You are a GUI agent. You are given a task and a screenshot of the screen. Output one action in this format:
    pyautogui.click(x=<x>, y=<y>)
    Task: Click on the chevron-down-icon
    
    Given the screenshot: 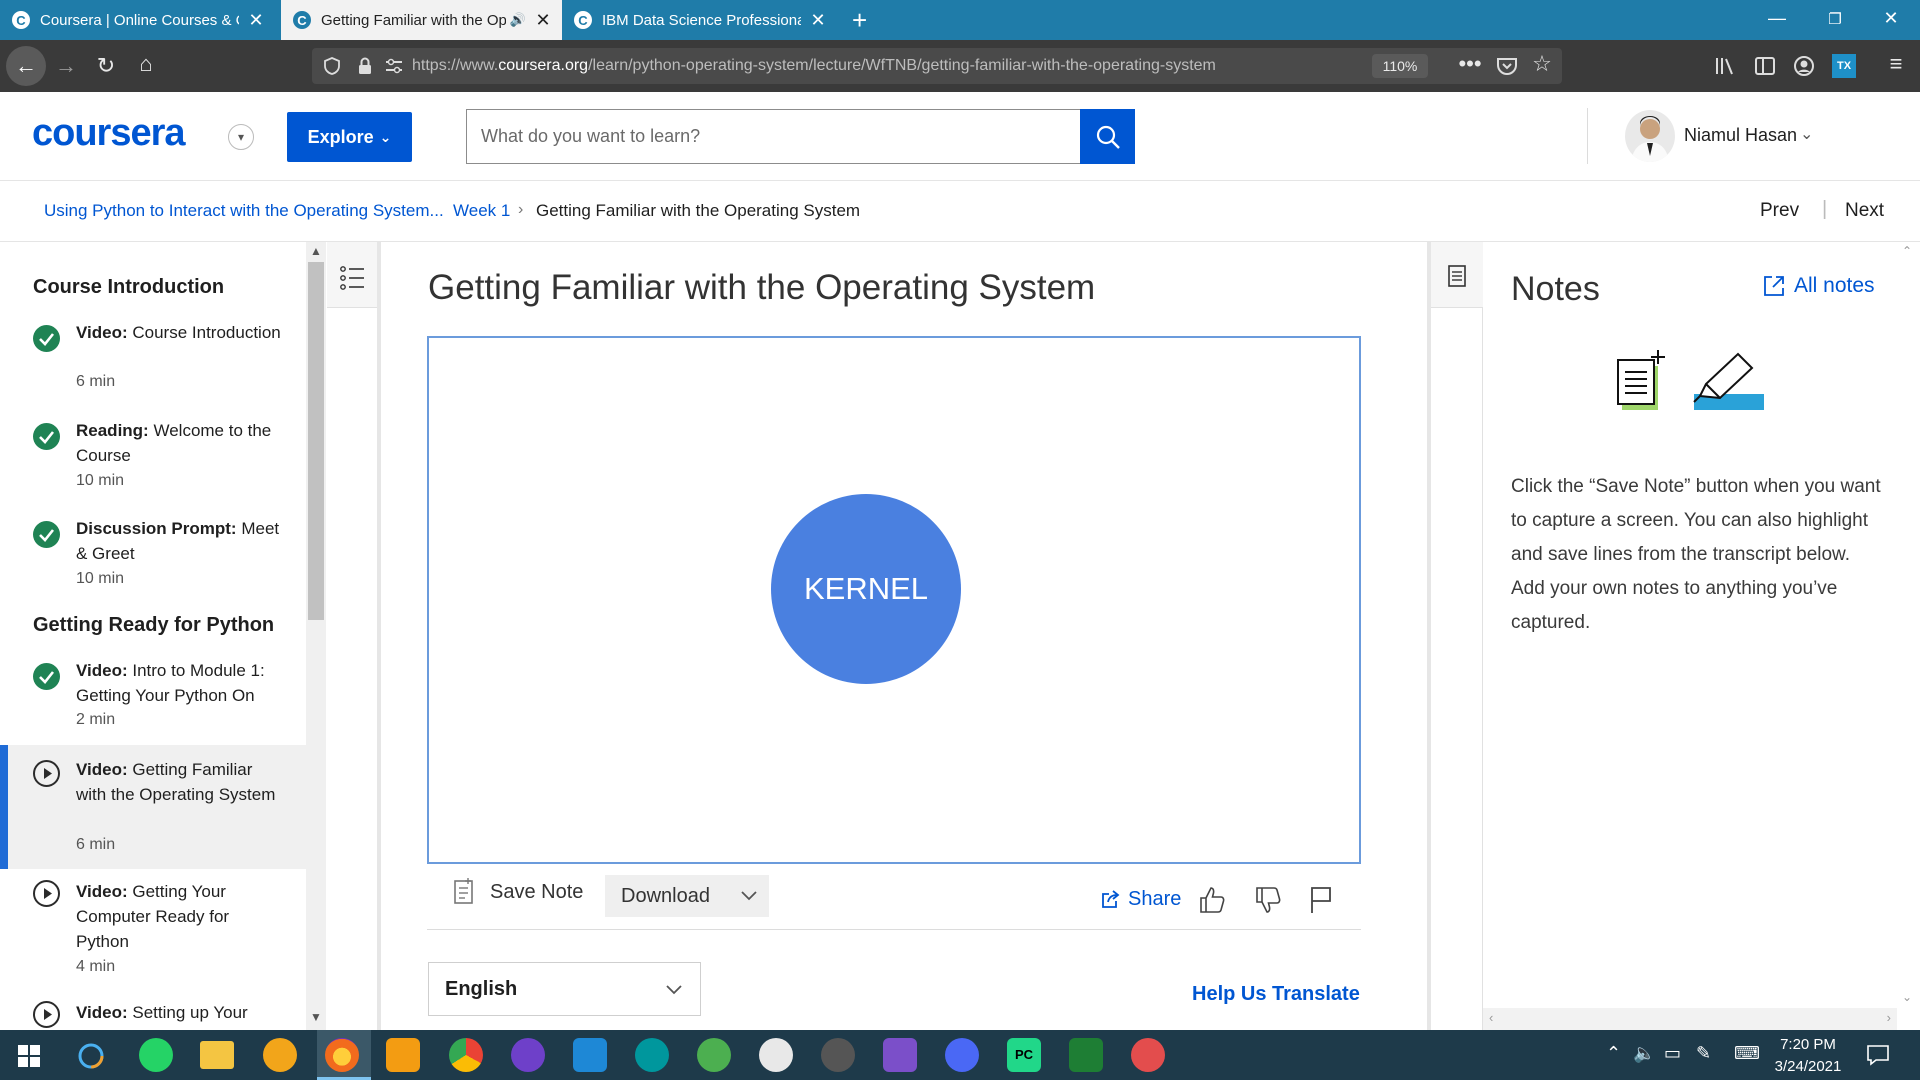 What is the action you would take?
    pyautogui.click(x=674, y=990)
    